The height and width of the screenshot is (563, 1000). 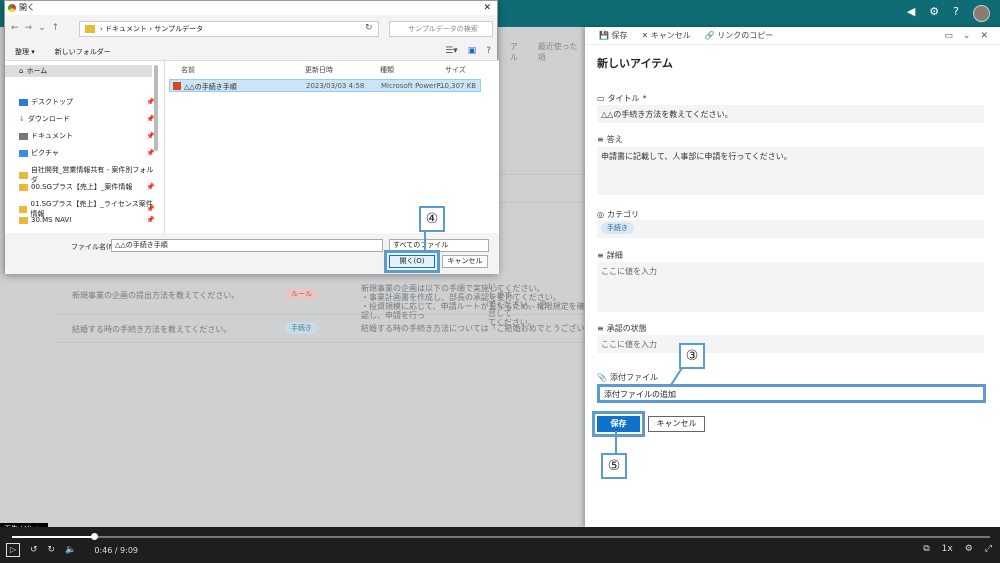 I want to click on sidebar-item-label: ホーム, so click(x=37, y=71).